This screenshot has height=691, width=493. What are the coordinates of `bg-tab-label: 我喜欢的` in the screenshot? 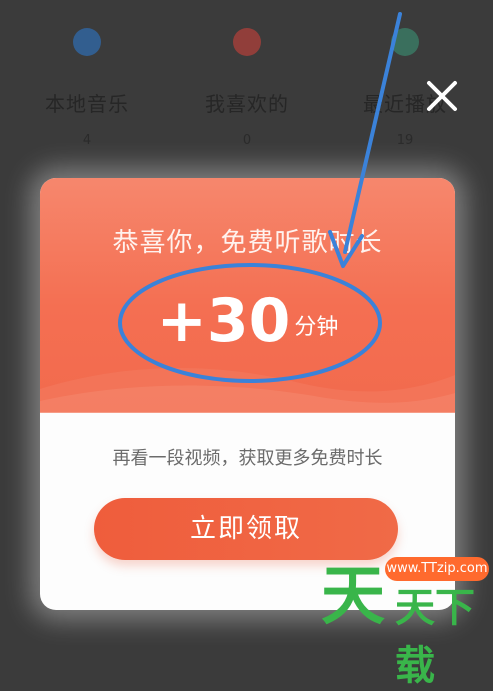 It's located at (247, 104).